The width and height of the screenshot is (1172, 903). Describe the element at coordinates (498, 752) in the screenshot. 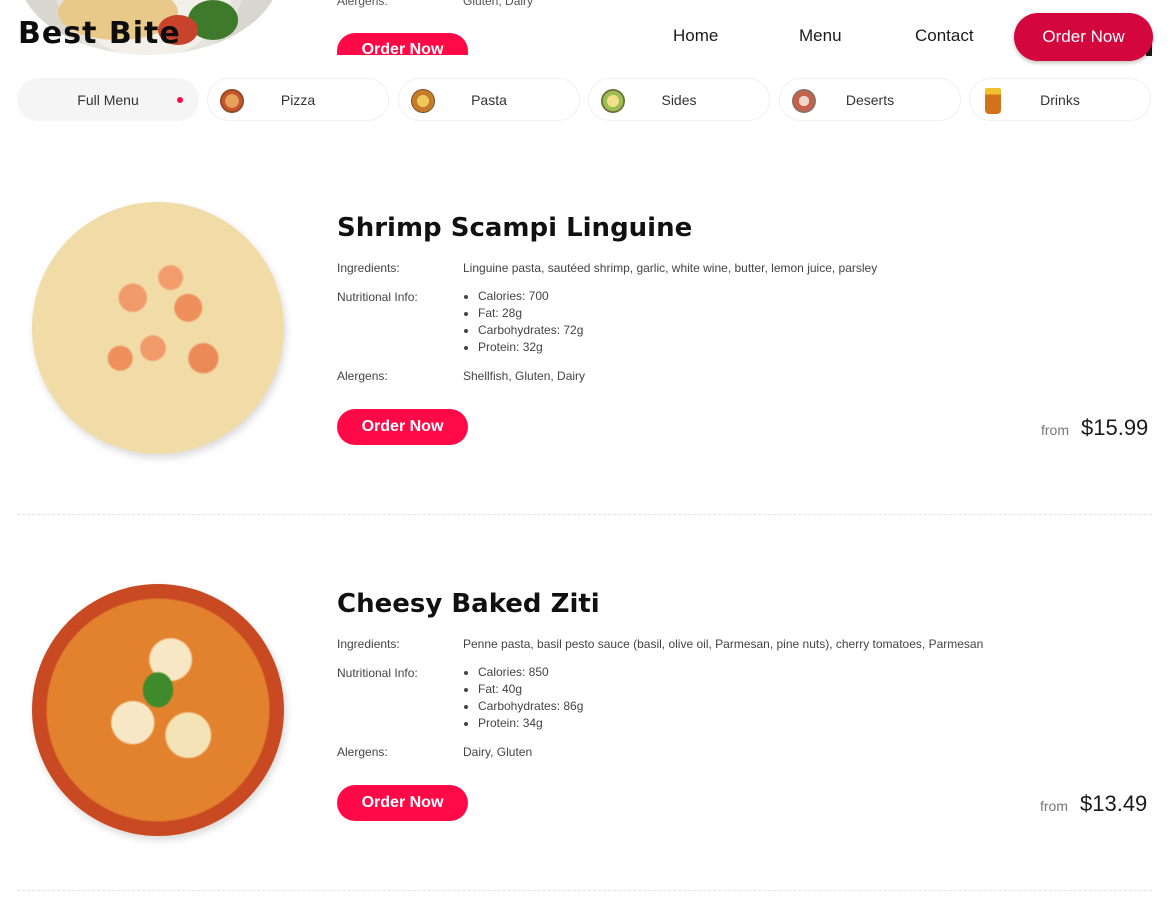

I see `allergens-value: Dairy, Gluten` at that location.